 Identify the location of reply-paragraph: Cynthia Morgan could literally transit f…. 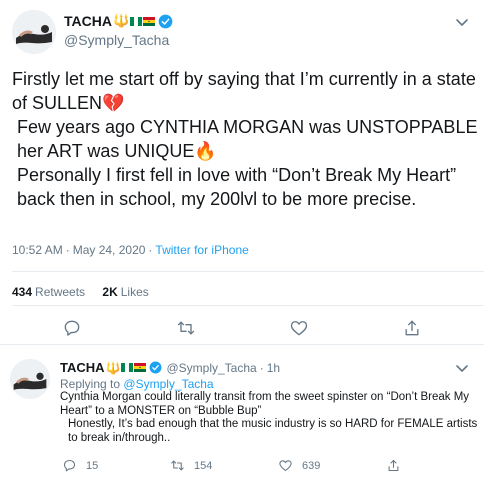
(265, 404).